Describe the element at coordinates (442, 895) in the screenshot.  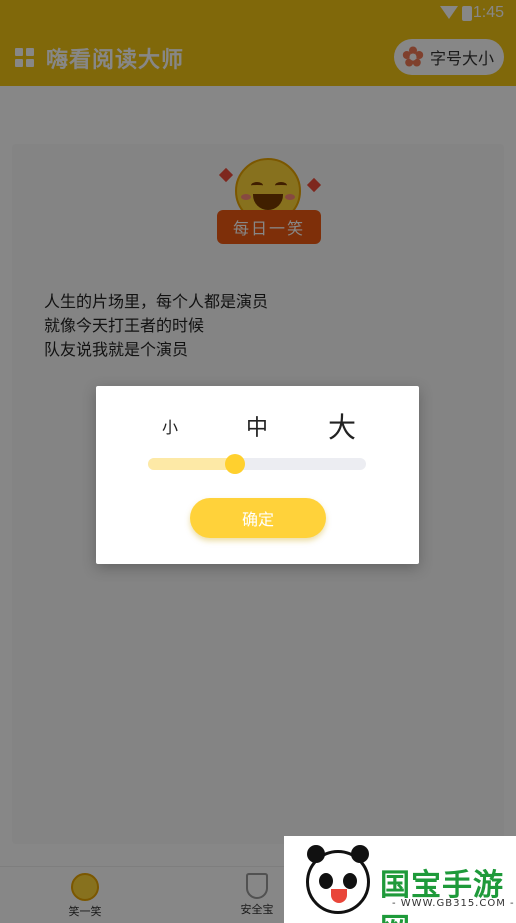
I see `watermark-title: 国宝手游网` at that location.